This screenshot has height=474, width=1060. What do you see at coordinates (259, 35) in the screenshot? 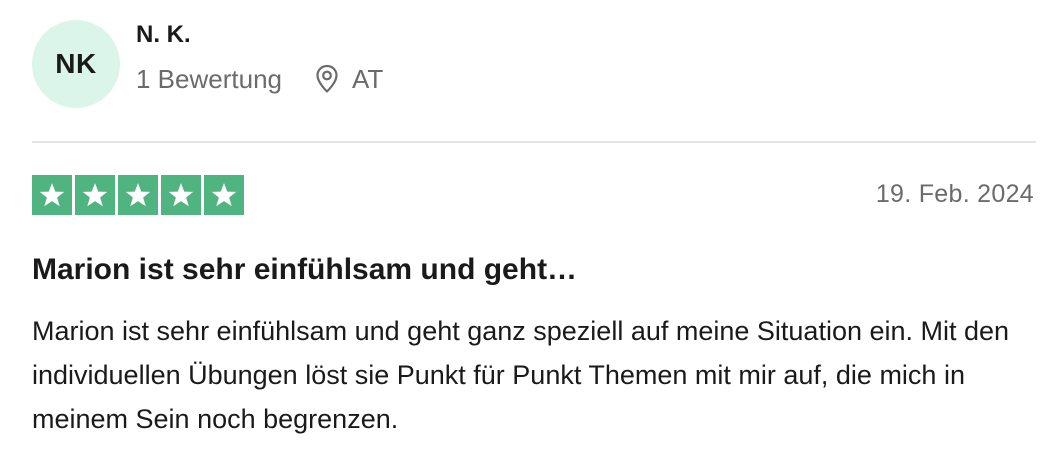
I see `reviewer-name: N. K.` at bounding box center [259, 35].